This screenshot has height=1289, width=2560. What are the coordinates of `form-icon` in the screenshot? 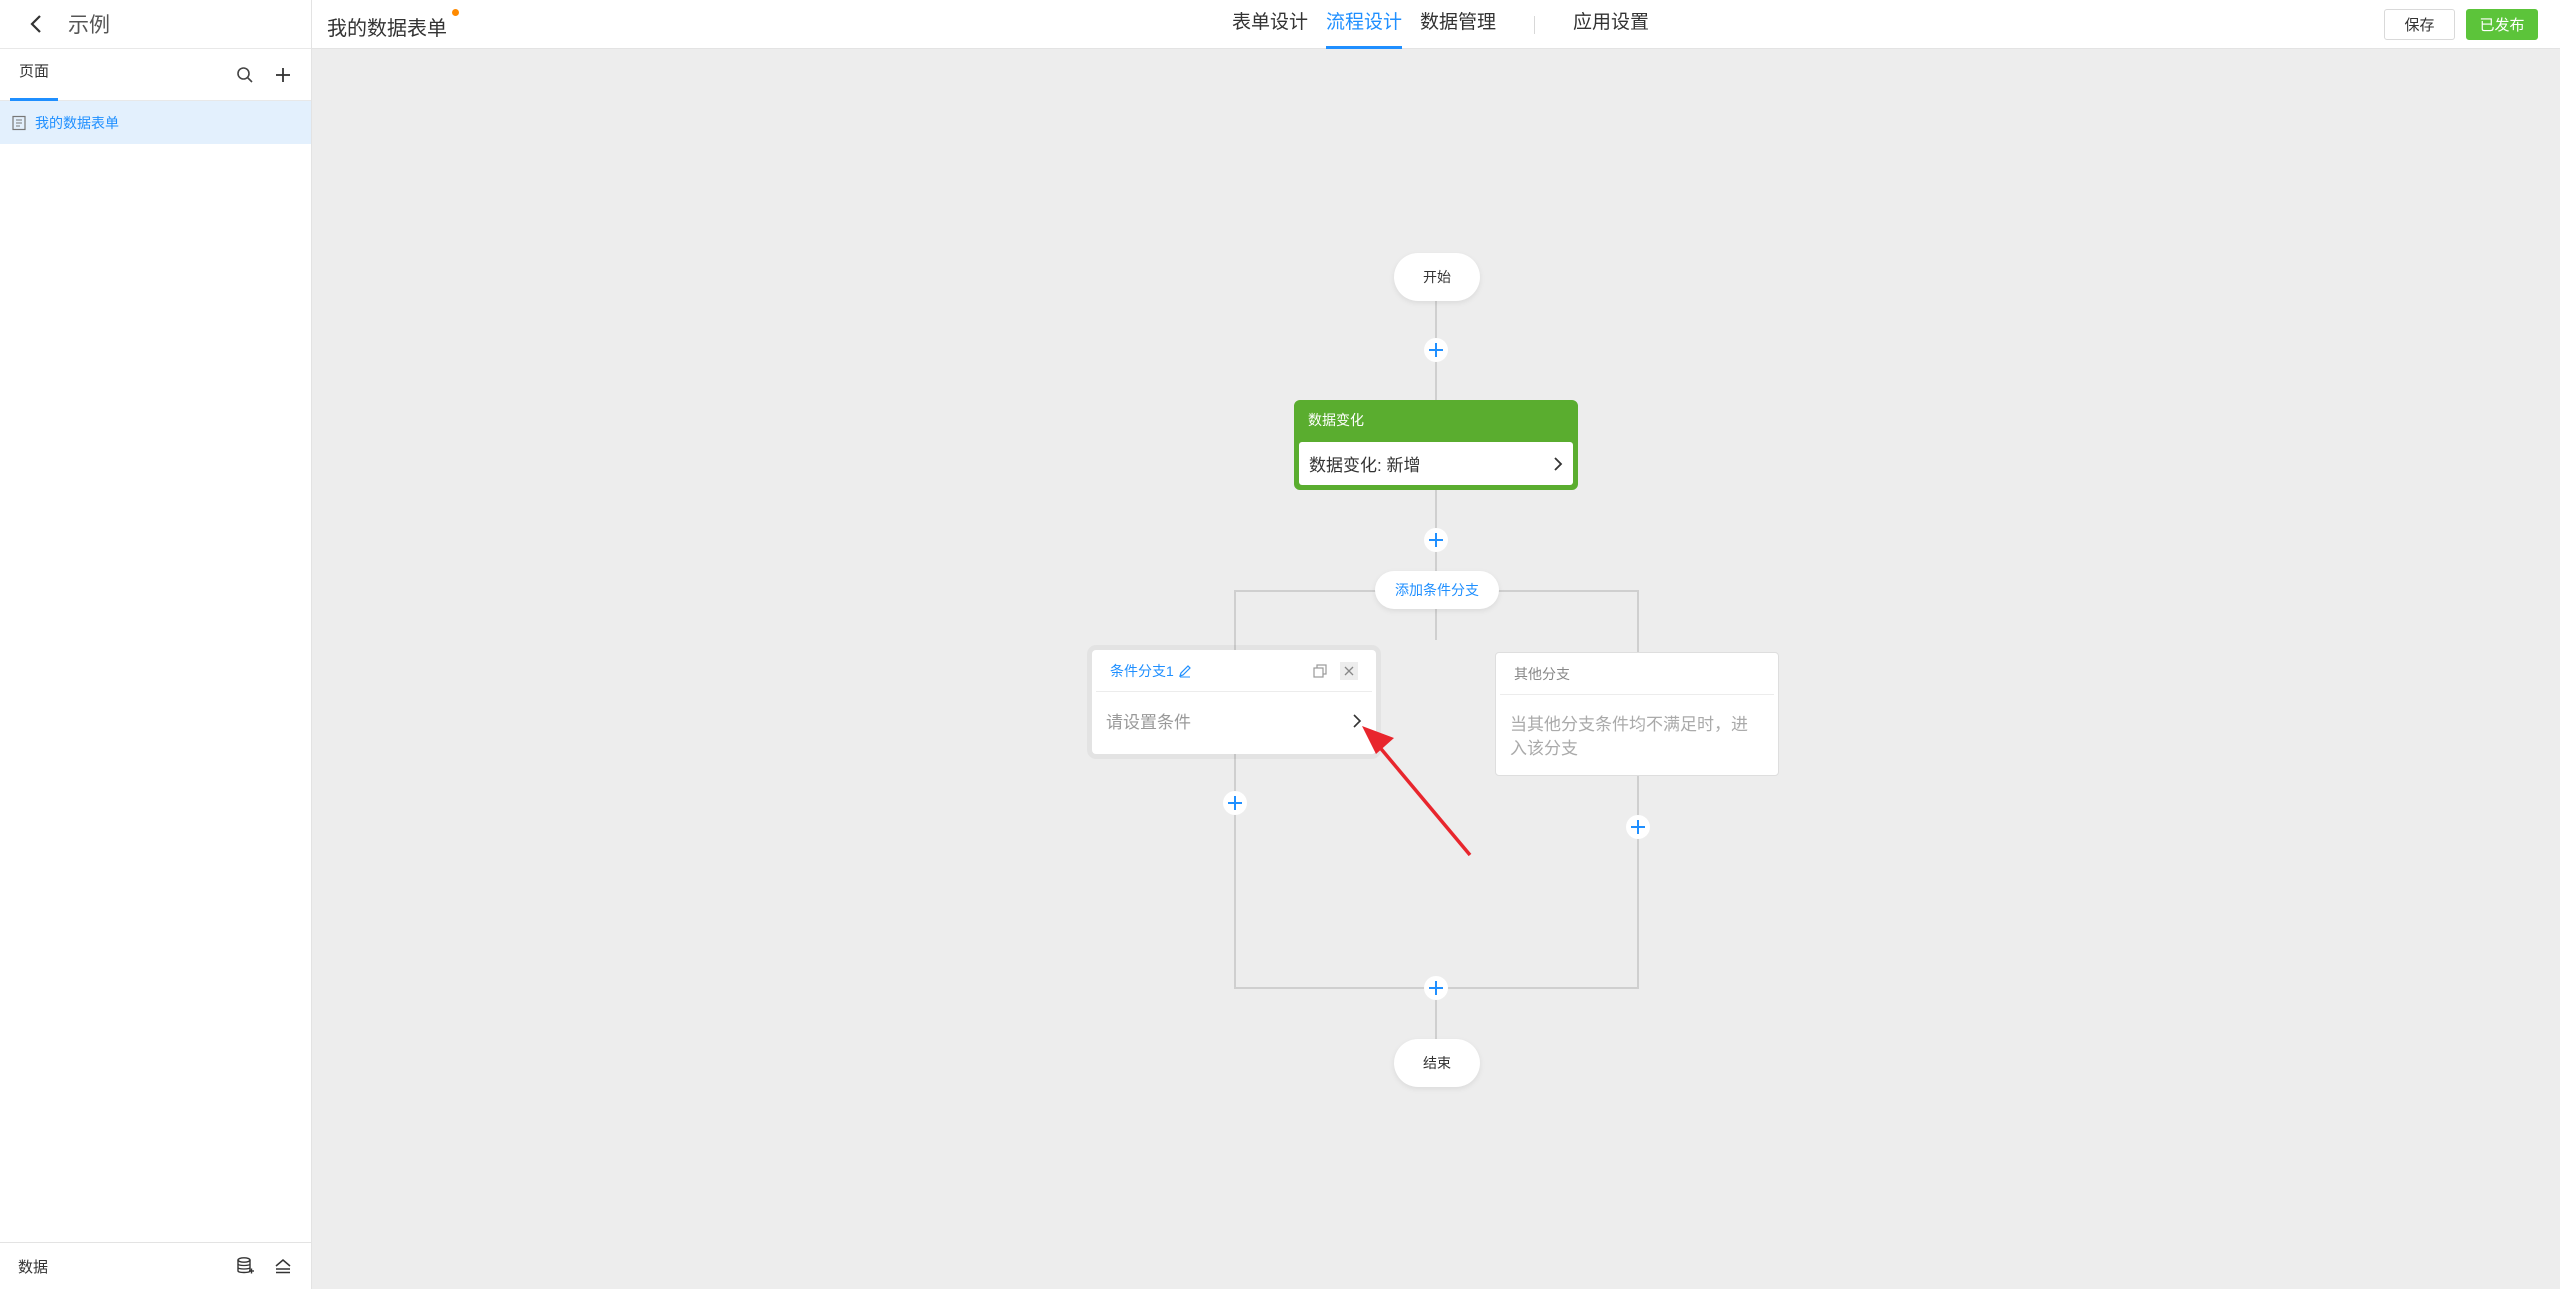 It's located at (19, 122).